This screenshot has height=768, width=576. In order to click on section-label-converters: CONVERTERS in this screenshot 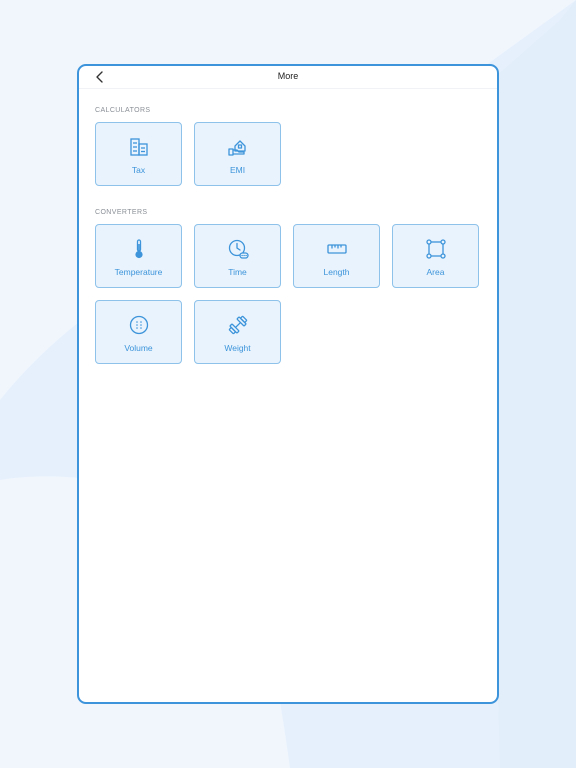, I will do `click(121, 212)`.